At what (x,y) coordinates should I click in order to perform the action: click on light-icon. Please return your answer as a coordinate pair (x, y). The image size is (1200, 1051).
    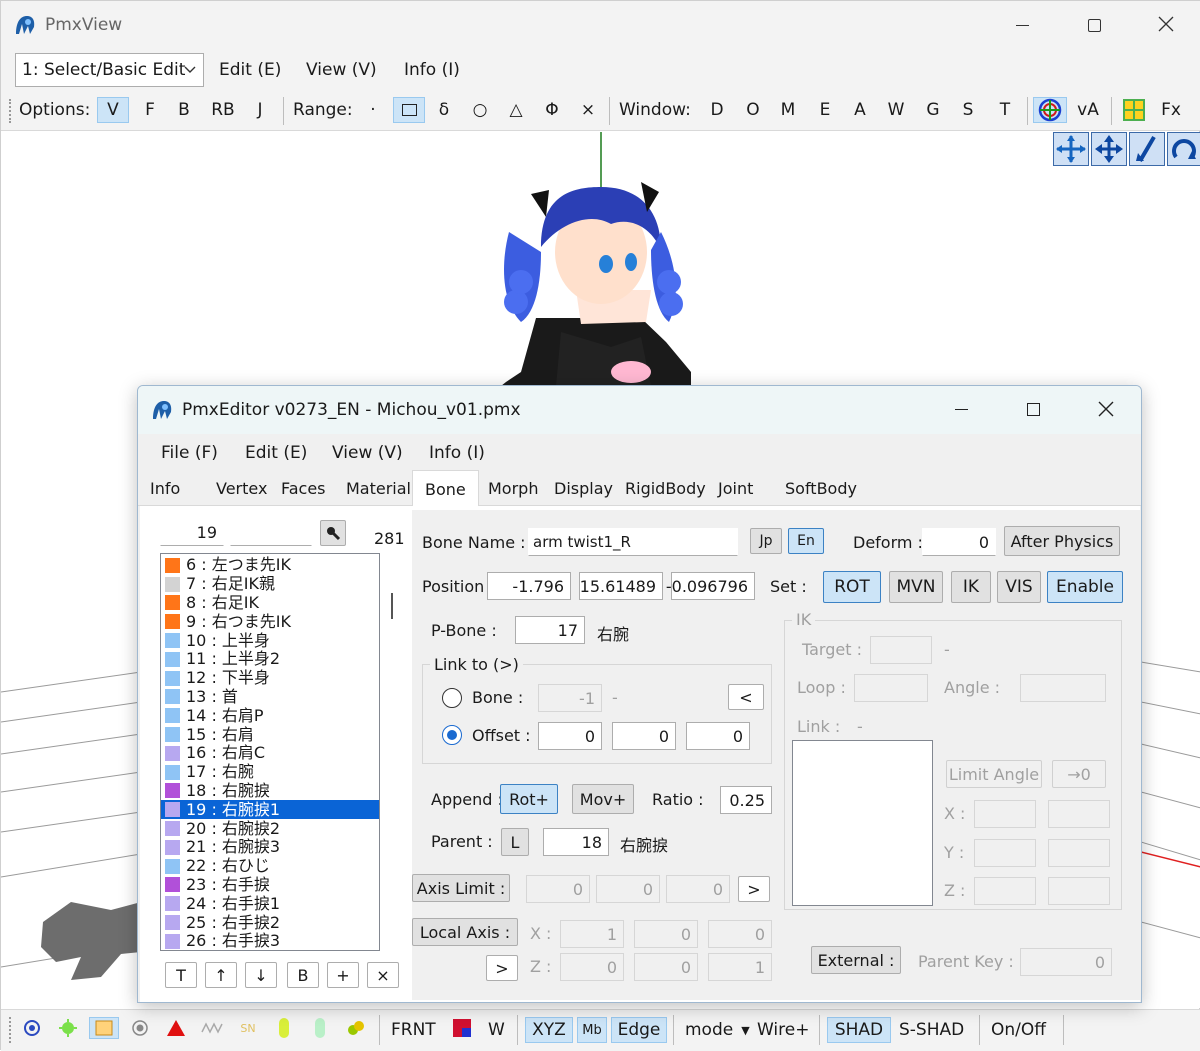
    Looking at the image, I should click on (68, 1028).